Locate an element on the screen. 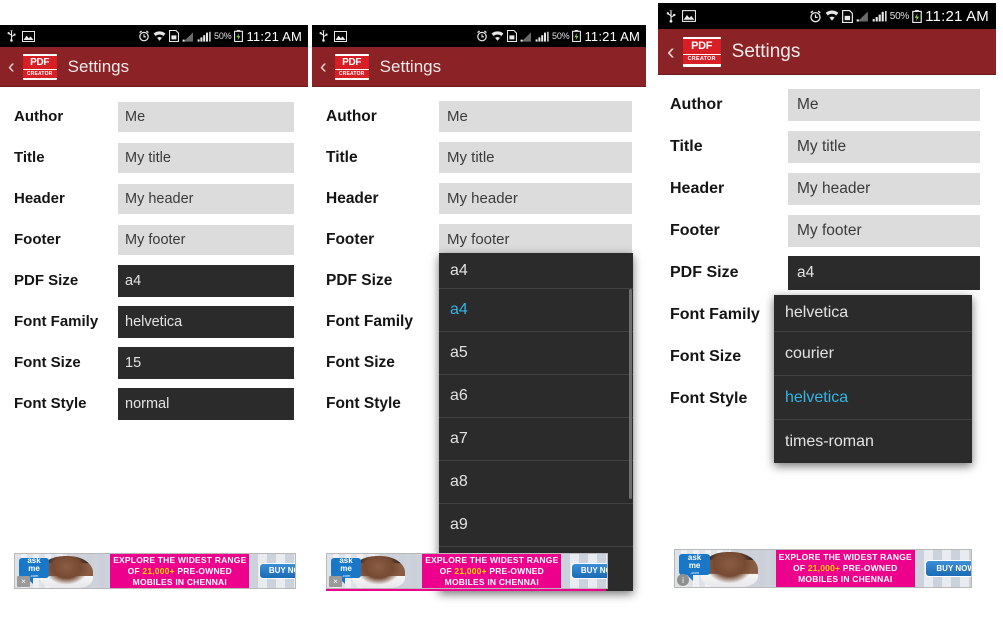 Image resolution: width=1003 pixels, height=625 pixels. dropdown-option: a7 is located at coordinates (536, 438).